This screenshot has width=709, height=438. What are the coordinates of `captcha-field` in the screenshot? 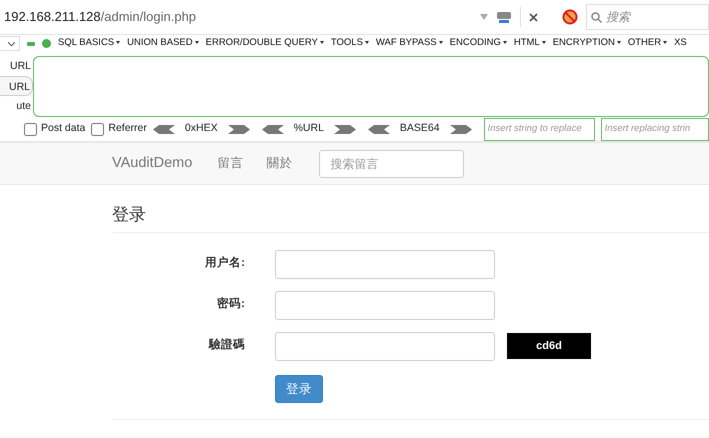 It's located at (385, 346).